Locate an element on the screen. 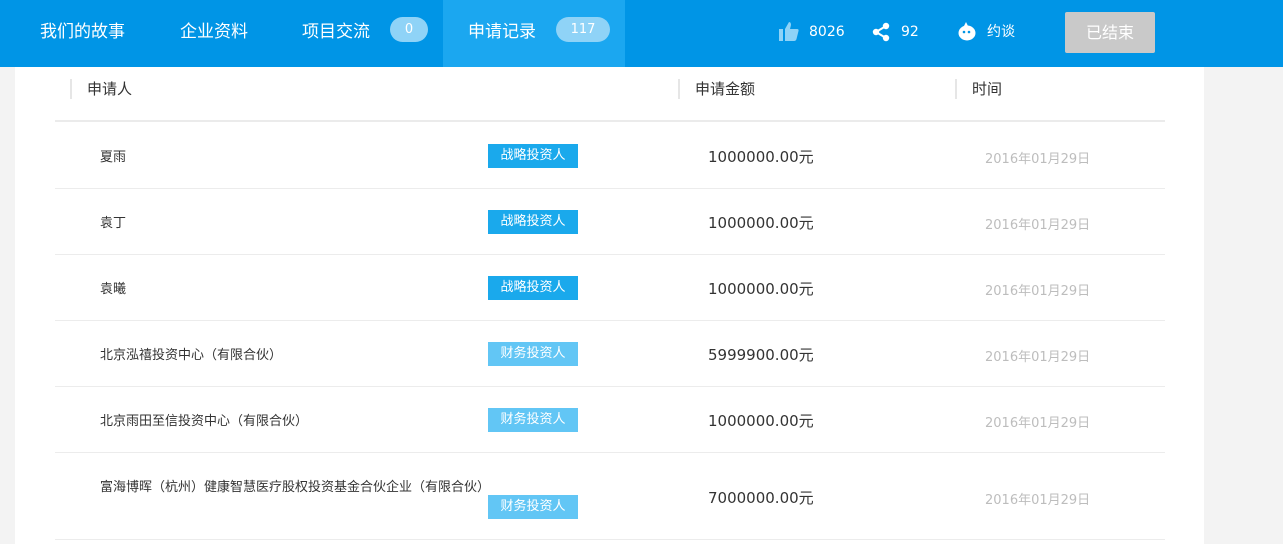 This screenshot has width=1283, height=544. share-icon is located at coordinates (881, 32).